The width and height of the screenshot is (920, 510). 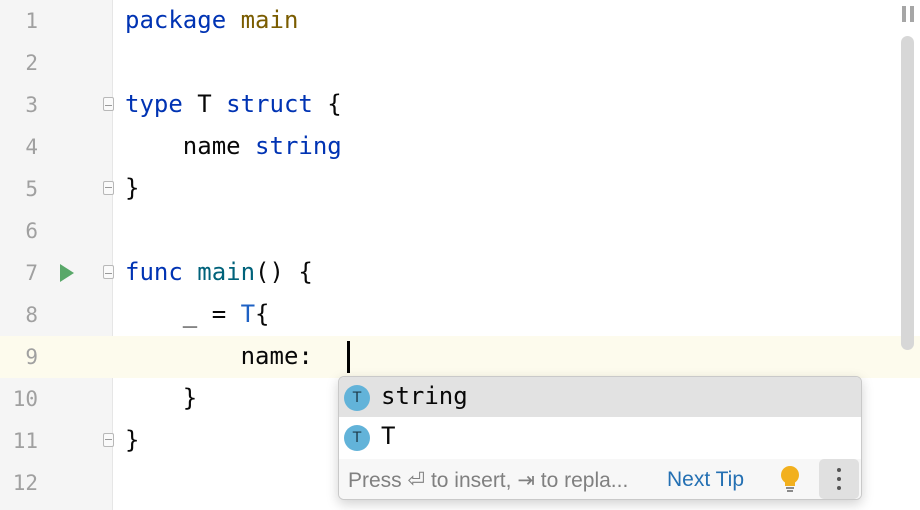 I want to click on code-line: 6, so click(x=460, y=231).